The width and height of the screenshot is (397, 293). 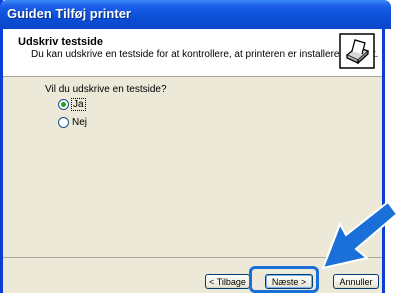 What do you see at coordinates (63, 104) in the screenshot?
I see `radio-button-yes` at bounding box center [63, 104].